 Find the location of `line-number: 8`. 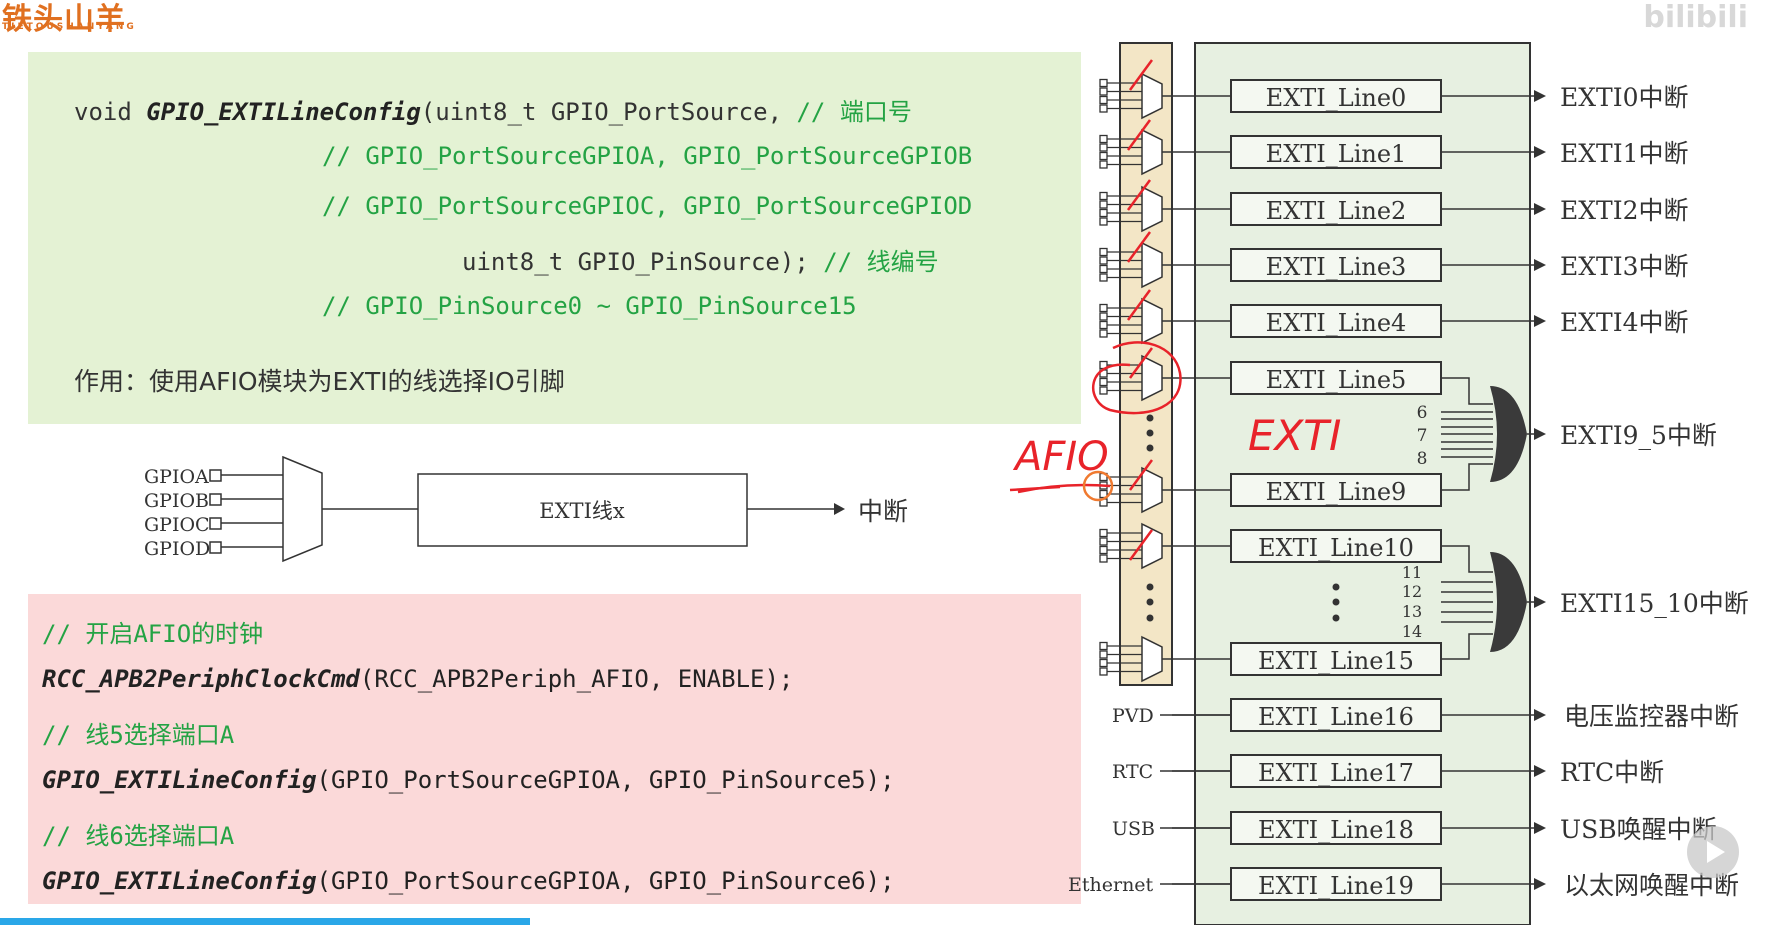

line-number: 8 is located at coordinates (1422, 459).